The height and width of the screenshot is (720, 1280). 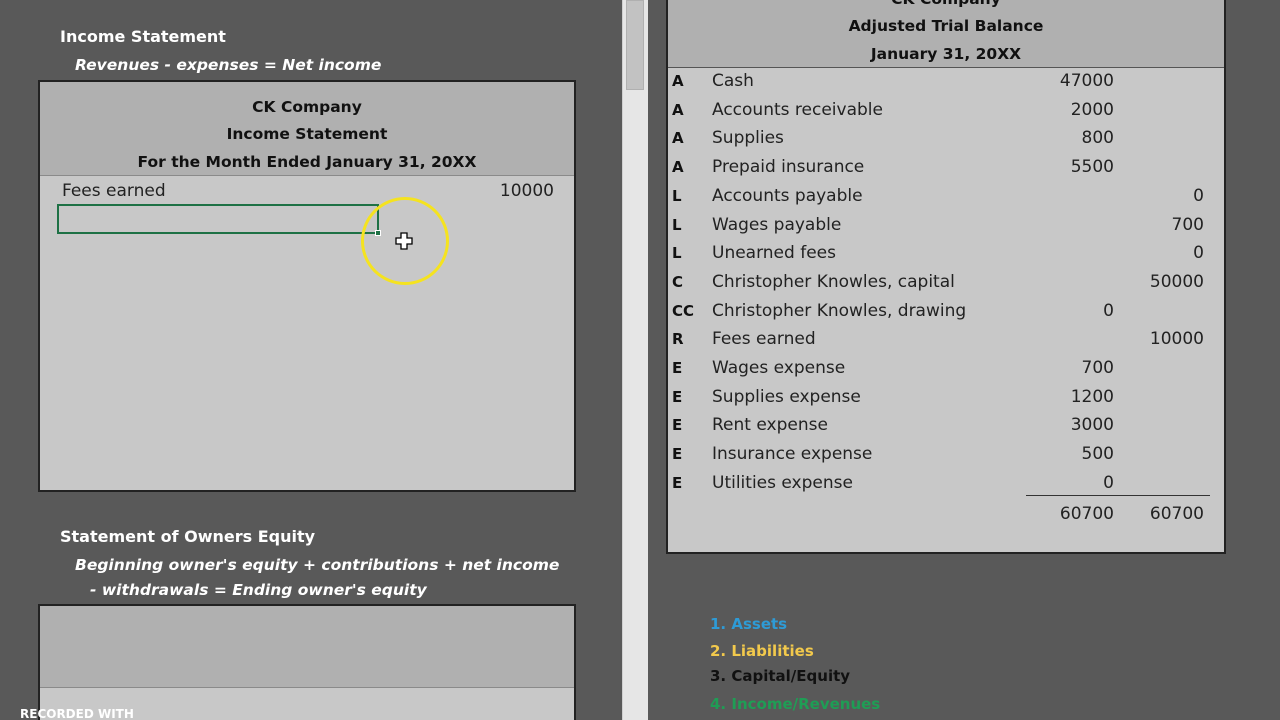 I want to click on tb-row: E Insurance expense 500, so click(x=946, y=455).